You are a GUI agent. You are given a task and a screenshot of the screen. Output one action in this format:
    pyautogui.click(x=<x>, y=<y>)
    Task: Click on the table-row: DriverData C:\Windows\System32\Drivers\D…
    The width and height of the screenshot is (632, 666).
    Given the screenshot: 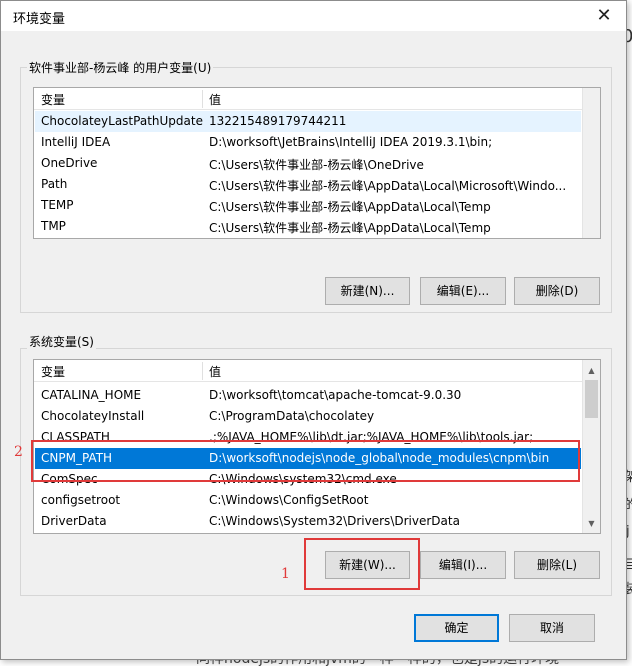 What is the action you would take?
    pyautogui.click(x=308, y=521)
    